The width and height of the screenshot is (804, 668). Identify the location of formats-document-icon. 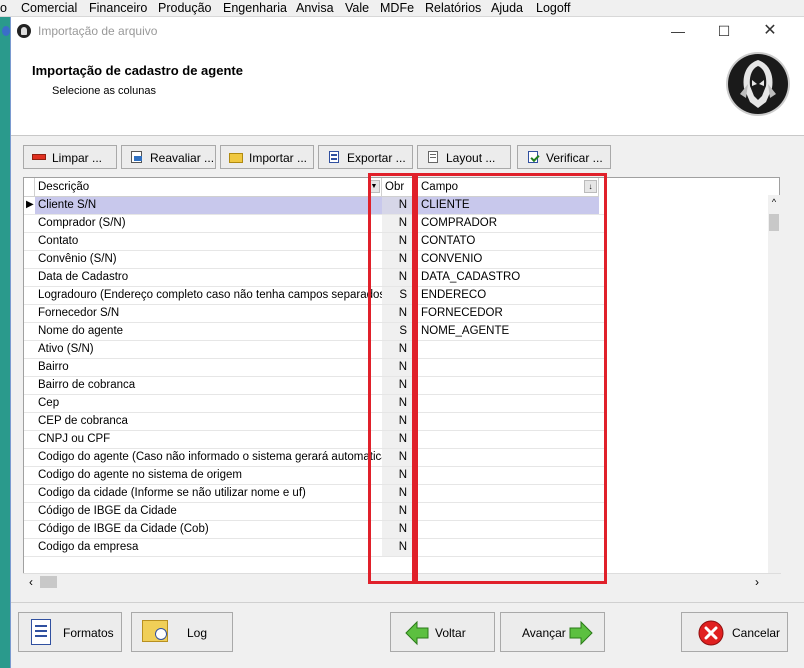
(41, 632).